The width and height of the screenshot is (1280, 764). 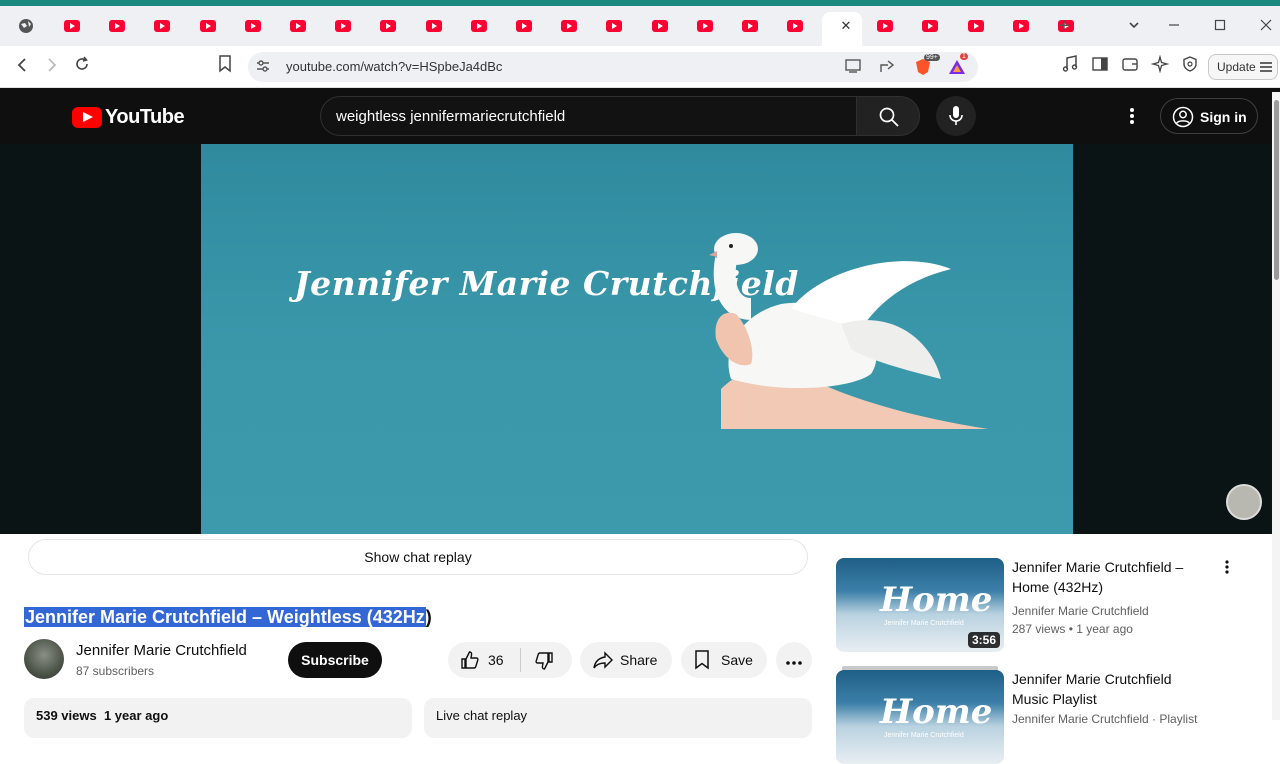 I want to click on cast-icon, so click(x=853, y=67).